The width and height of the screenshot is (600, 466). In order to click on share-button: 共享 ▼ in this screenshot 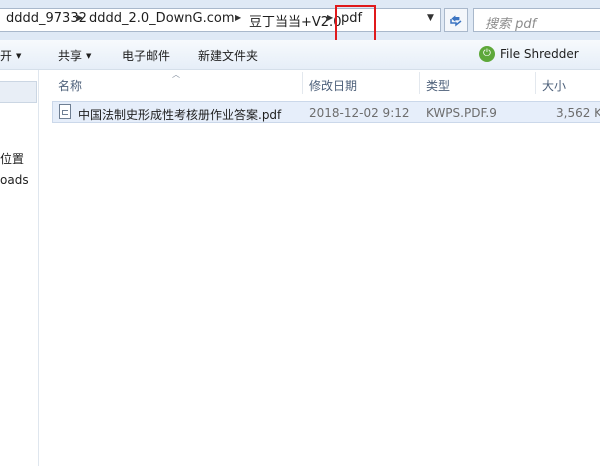, I will do `click(74, 55)`.